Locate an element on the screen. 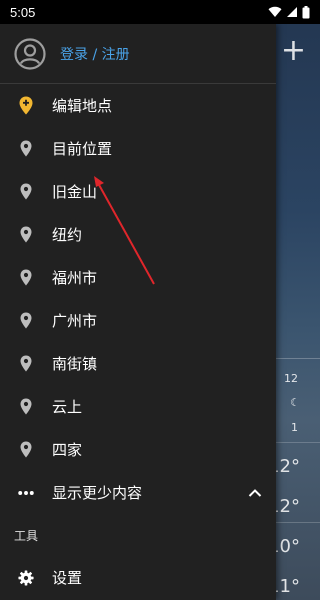 Image resolution: width=320 pixels, height=600 pixels. account-circle-icon is located at coordinates (30, 53).